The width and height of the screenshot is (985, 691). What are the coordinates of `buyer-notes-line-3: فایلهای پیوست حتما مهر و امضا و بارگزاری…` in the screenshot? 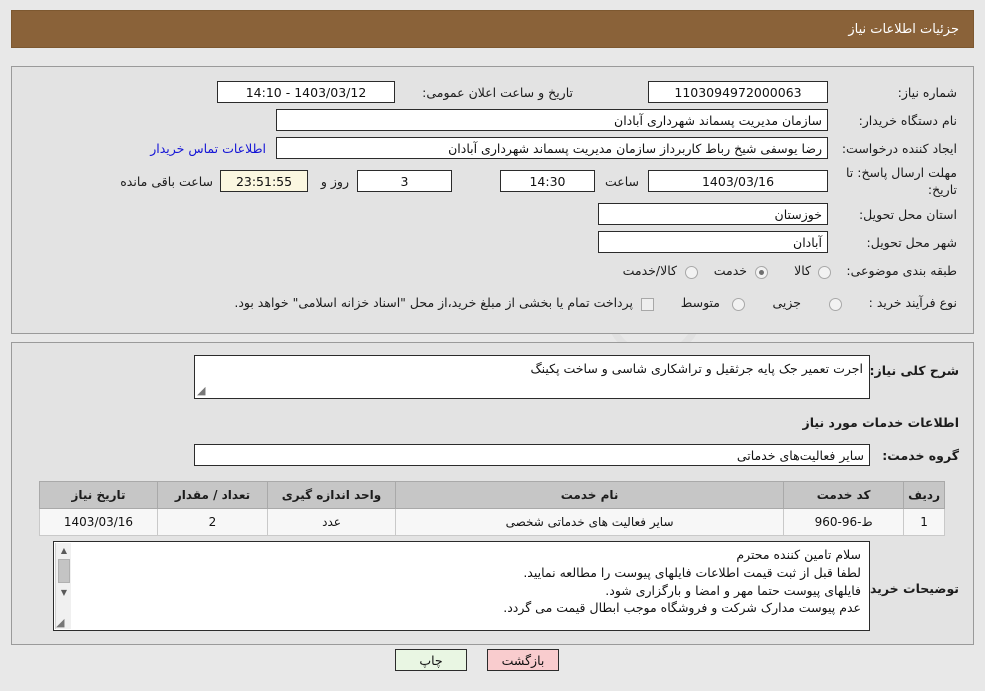 It's located at (733, 590).